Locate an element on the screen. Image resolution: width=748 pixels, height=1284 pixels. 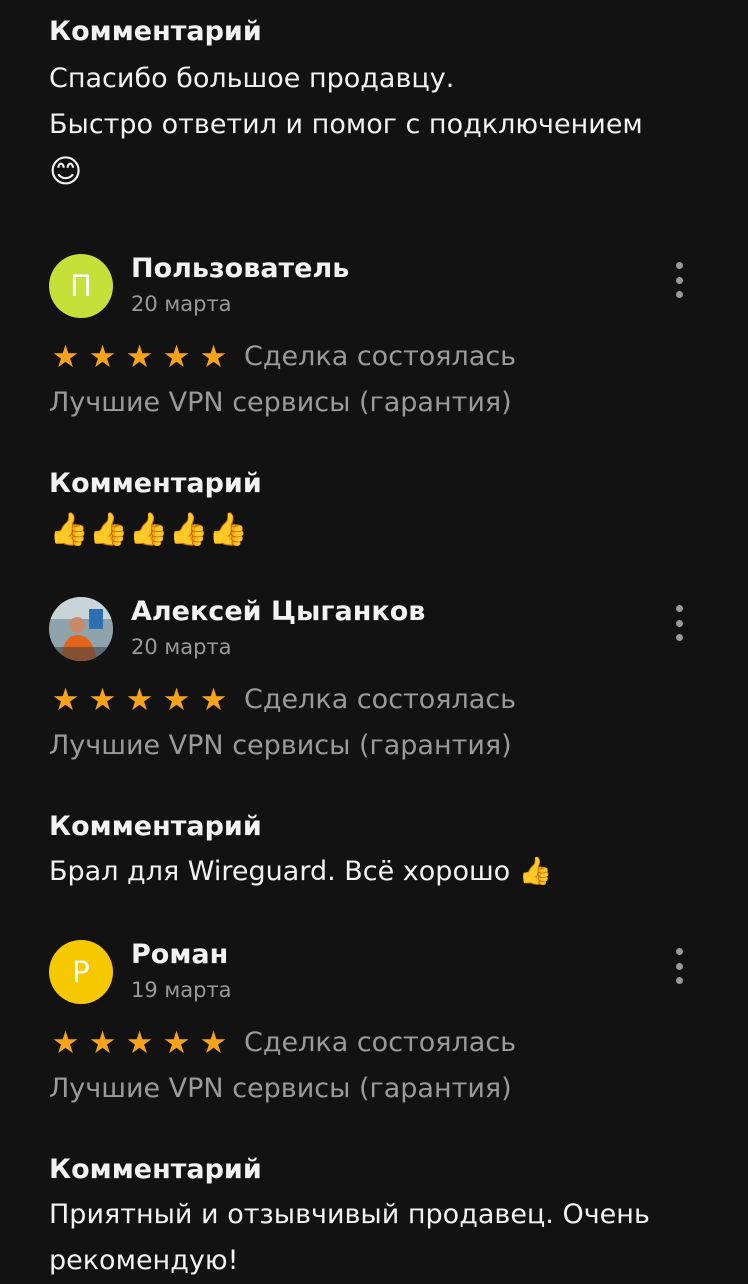
avatar: П is located at coordinates (81, 286).